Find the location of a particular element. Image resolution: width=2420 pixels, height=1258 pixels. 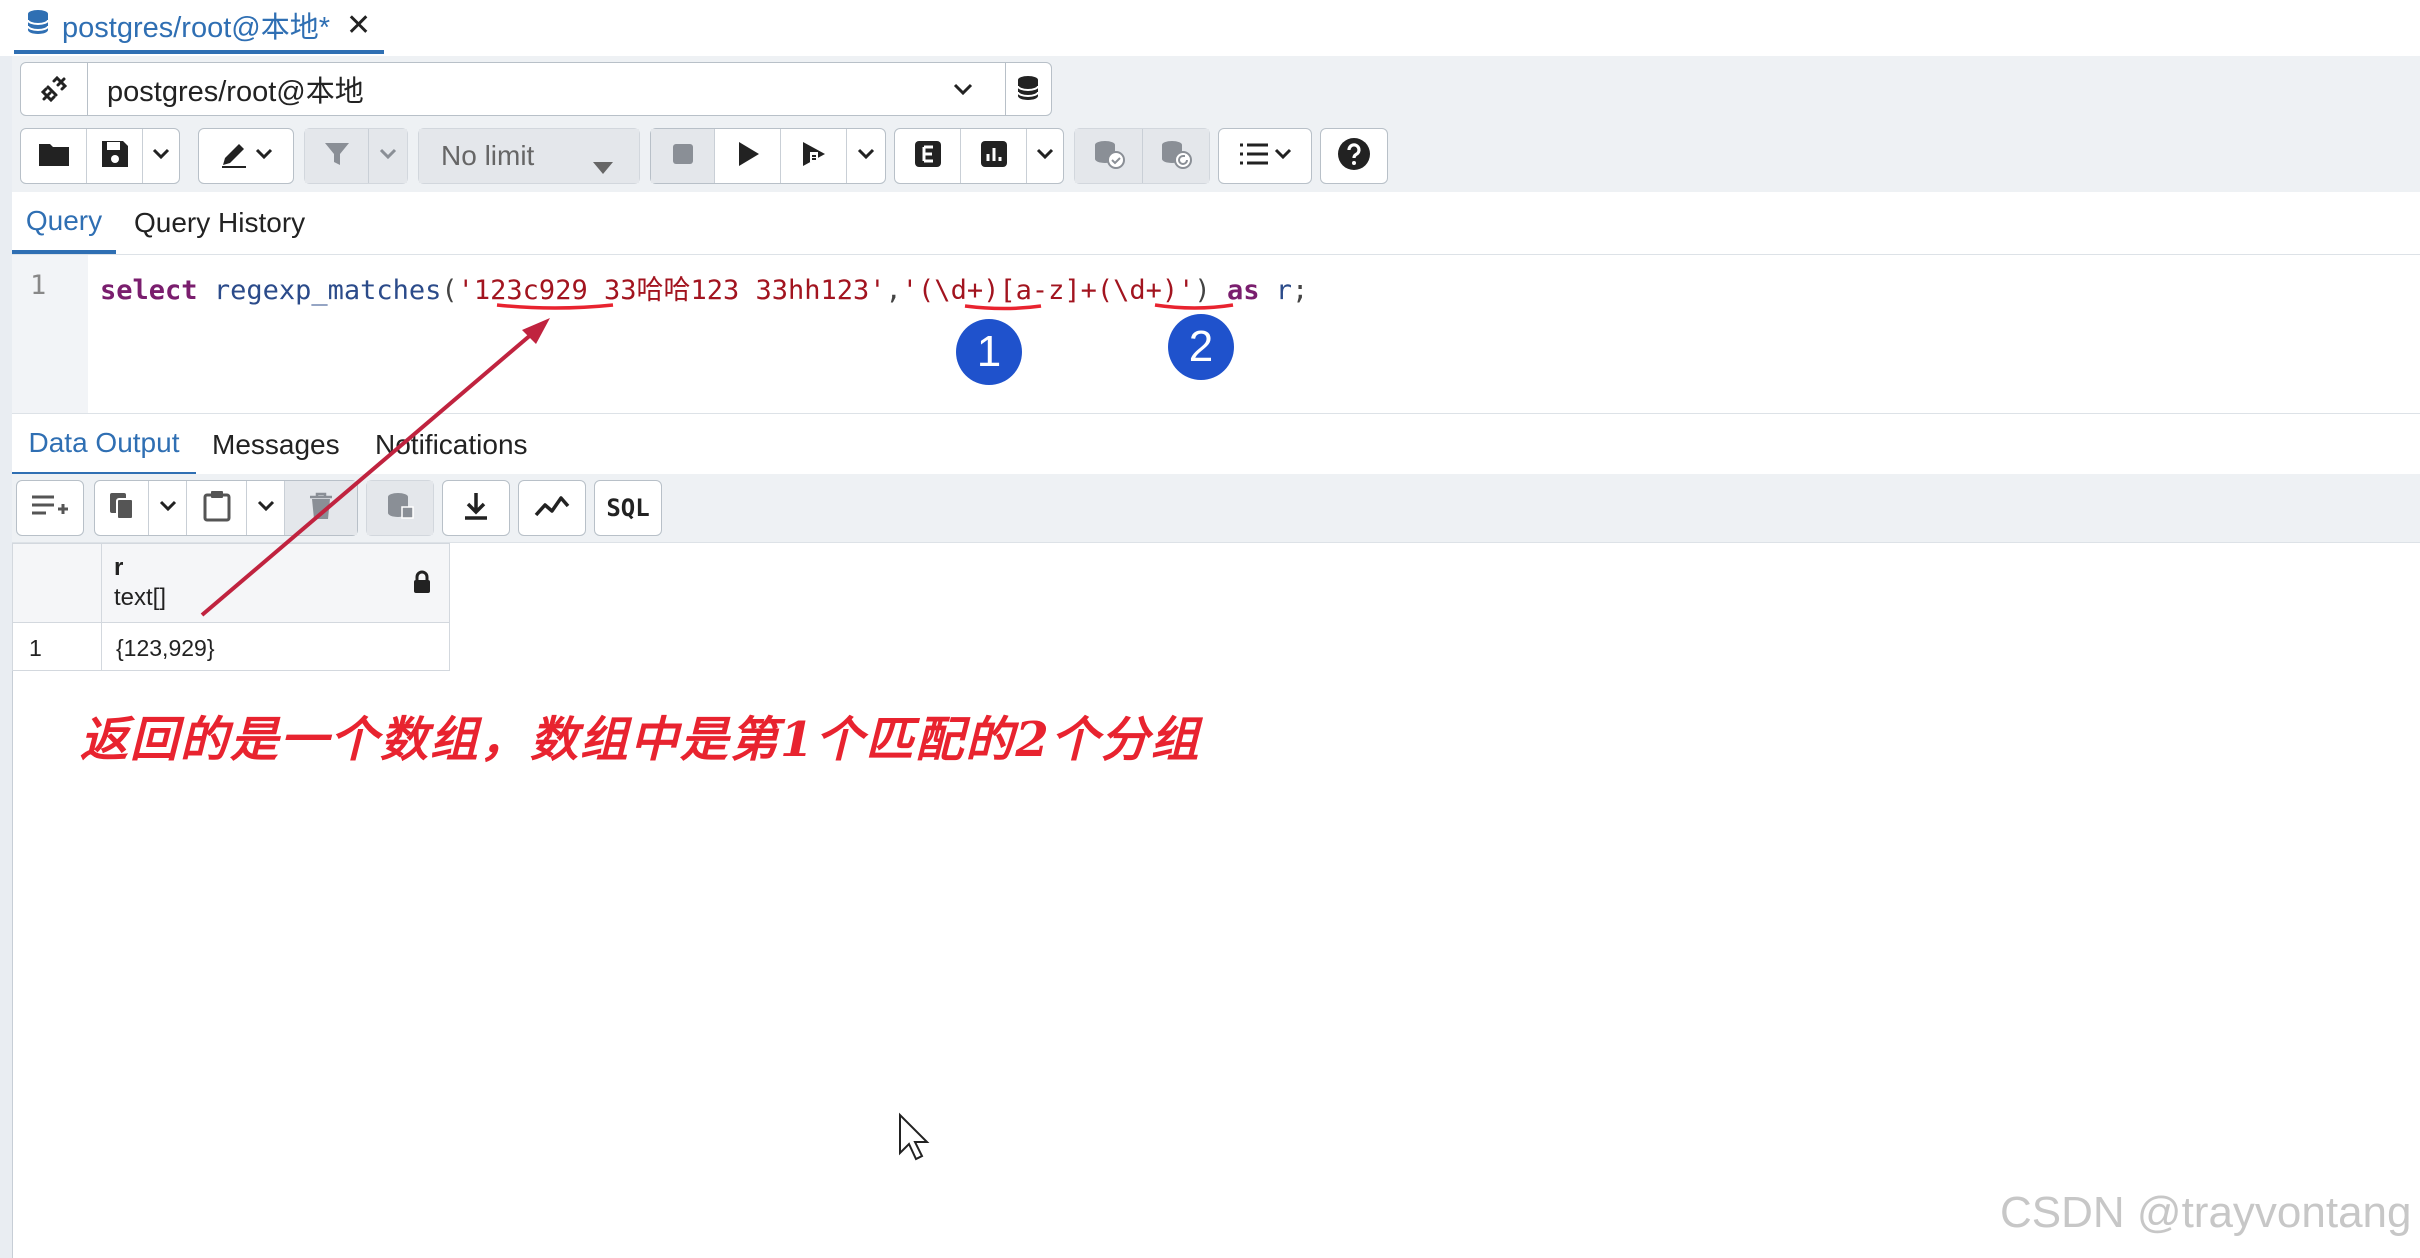

execute-button-group is located at coordinates (768, 156).